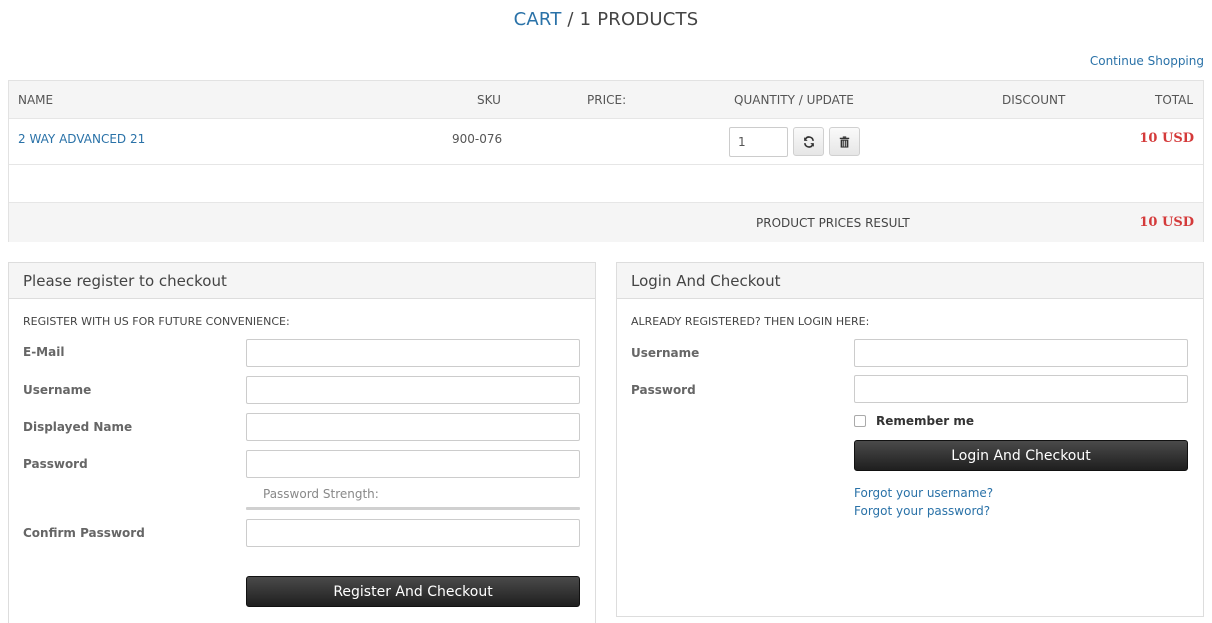 Image resolution: width=1212 pixels, height=623 pixels. What do you see at coordinates (794, 100) in the screenshot?
I see `column-header-quantity: QUANTITY / UPDATE` at bounding box center [794, 100].